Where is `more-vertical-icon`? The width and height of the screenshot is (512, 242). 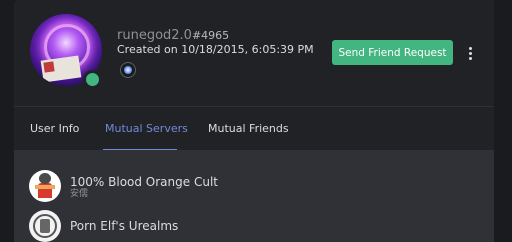
more-vertical-icon is located at coordinates (470, 53).